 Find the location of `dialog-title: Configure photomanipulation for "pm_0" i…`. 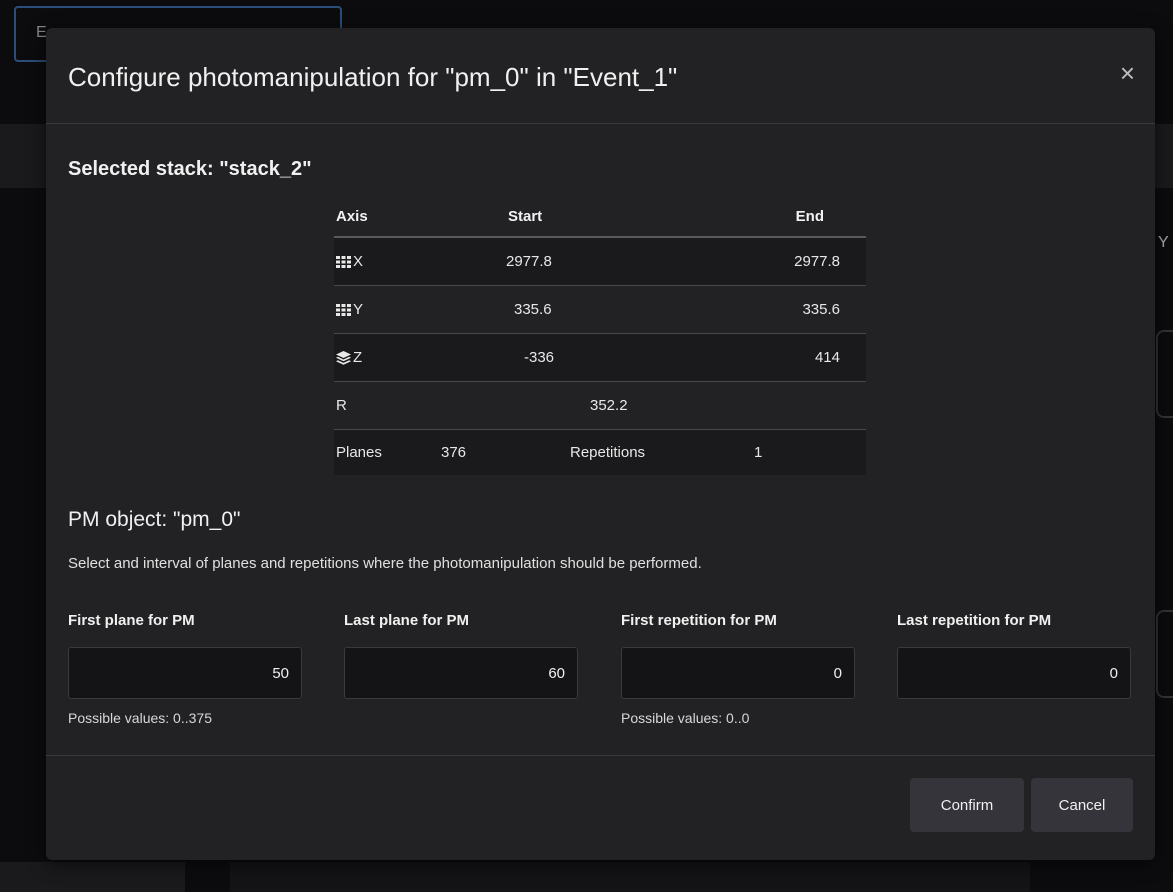

dialog-title: Configure photomanipulation for "pm_0" i… is located at coordinates (373, 77).